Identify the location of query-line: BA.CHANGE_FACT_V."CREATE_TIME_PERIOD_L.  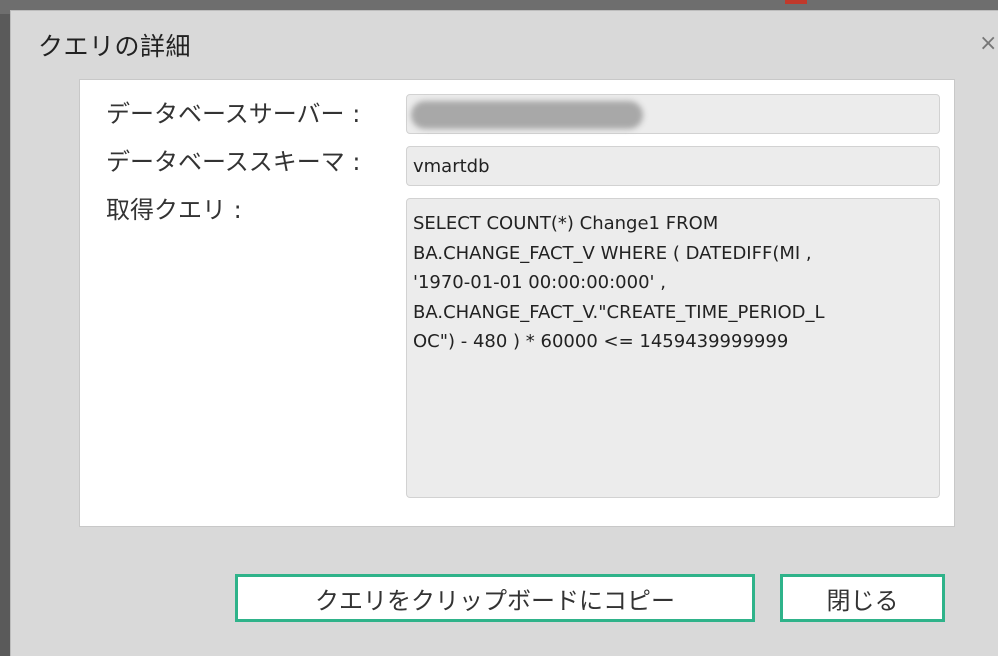
(619, 312).